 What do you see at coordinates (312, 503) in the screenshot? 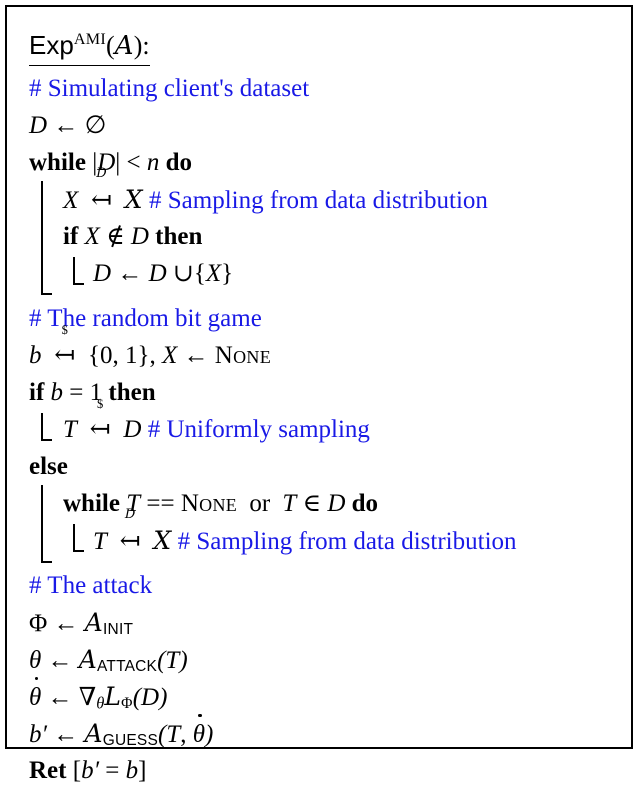
I see `element-of-operator: ∈` at bounding box center [312, 503].